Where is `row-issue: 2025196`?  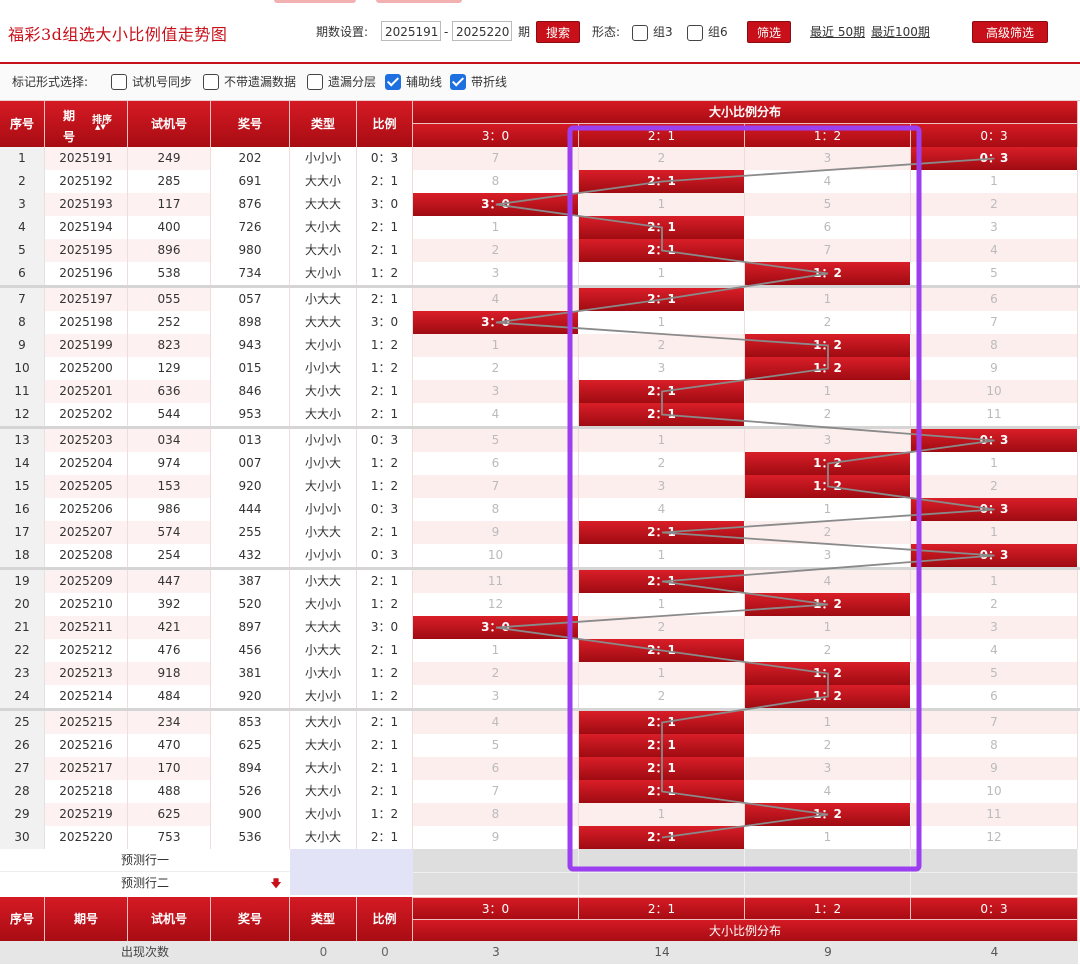
row-issue: 2025196 is located at coordinates (86, 273).